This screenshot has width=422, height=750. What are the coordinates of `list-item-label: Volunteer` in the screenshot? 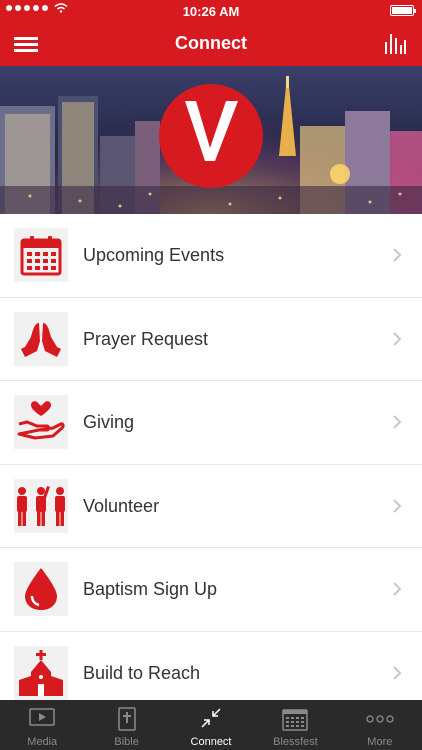 It's located at (121, 505).